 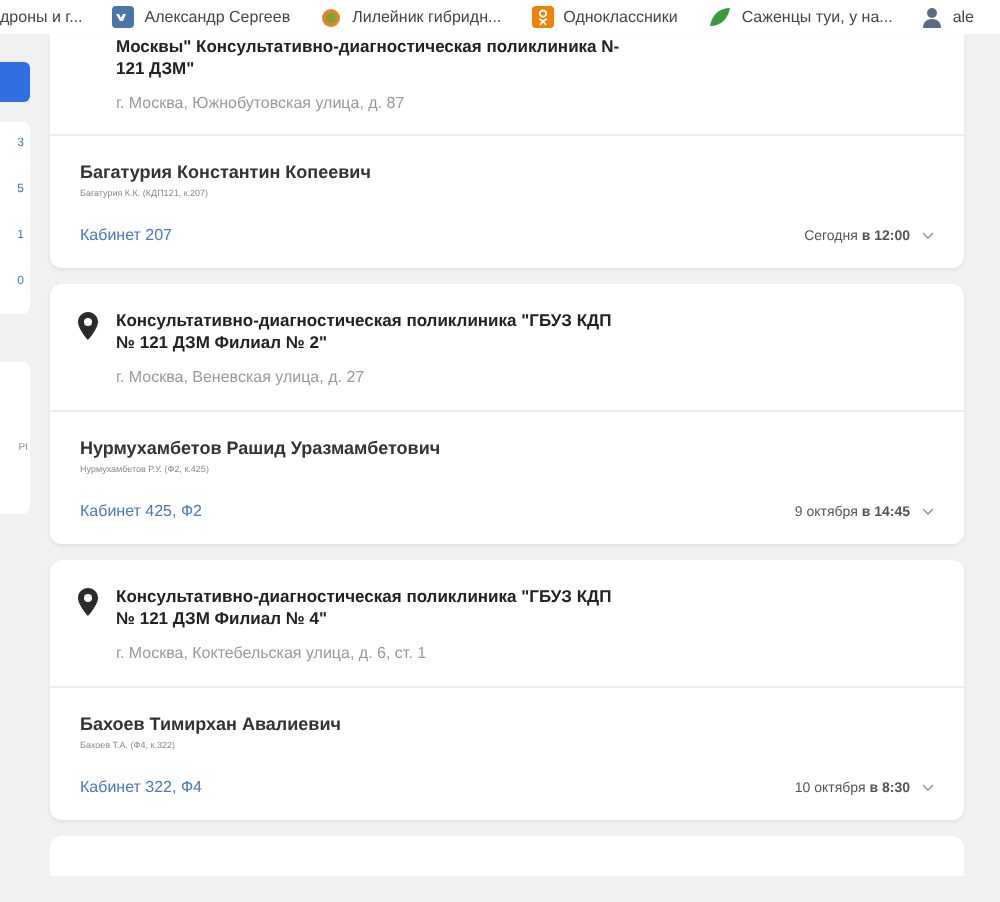 I want to click on doctor-name: Бахоев Тимирхан Авалиевич, so click(x=211, y=725).